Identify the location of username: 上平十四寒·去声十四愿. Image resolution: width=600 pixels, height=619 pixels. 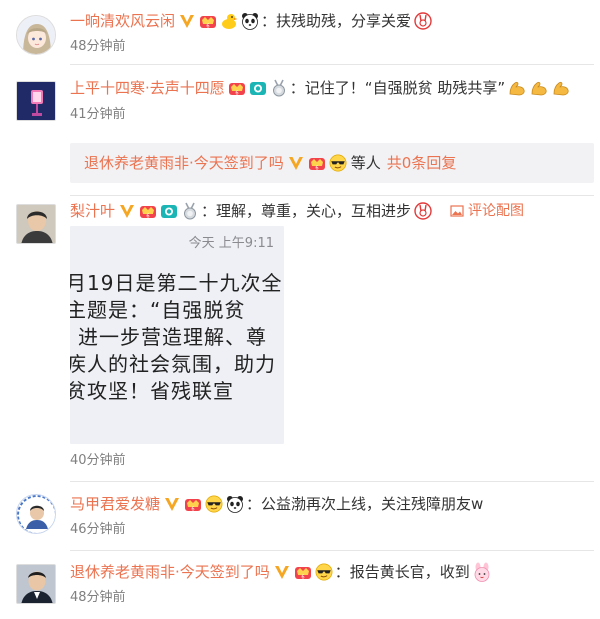
(147, 88).